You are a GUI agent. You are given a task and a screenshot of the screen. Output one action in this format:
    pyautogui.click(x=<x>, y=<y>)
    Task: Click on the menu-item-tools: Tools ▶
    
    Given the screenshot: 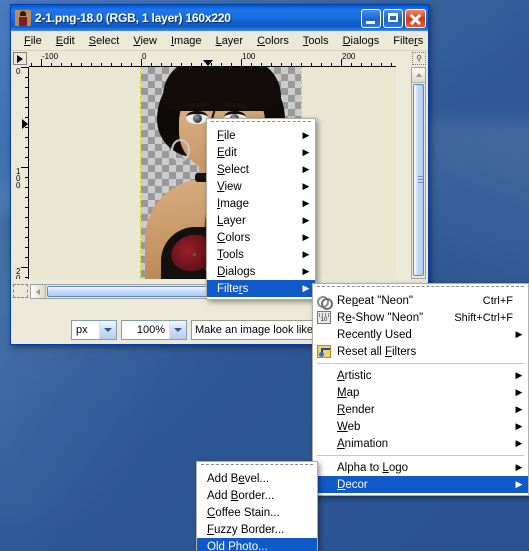 What is the action you would take?
    pyautogui.click(x=261, y=254)
    